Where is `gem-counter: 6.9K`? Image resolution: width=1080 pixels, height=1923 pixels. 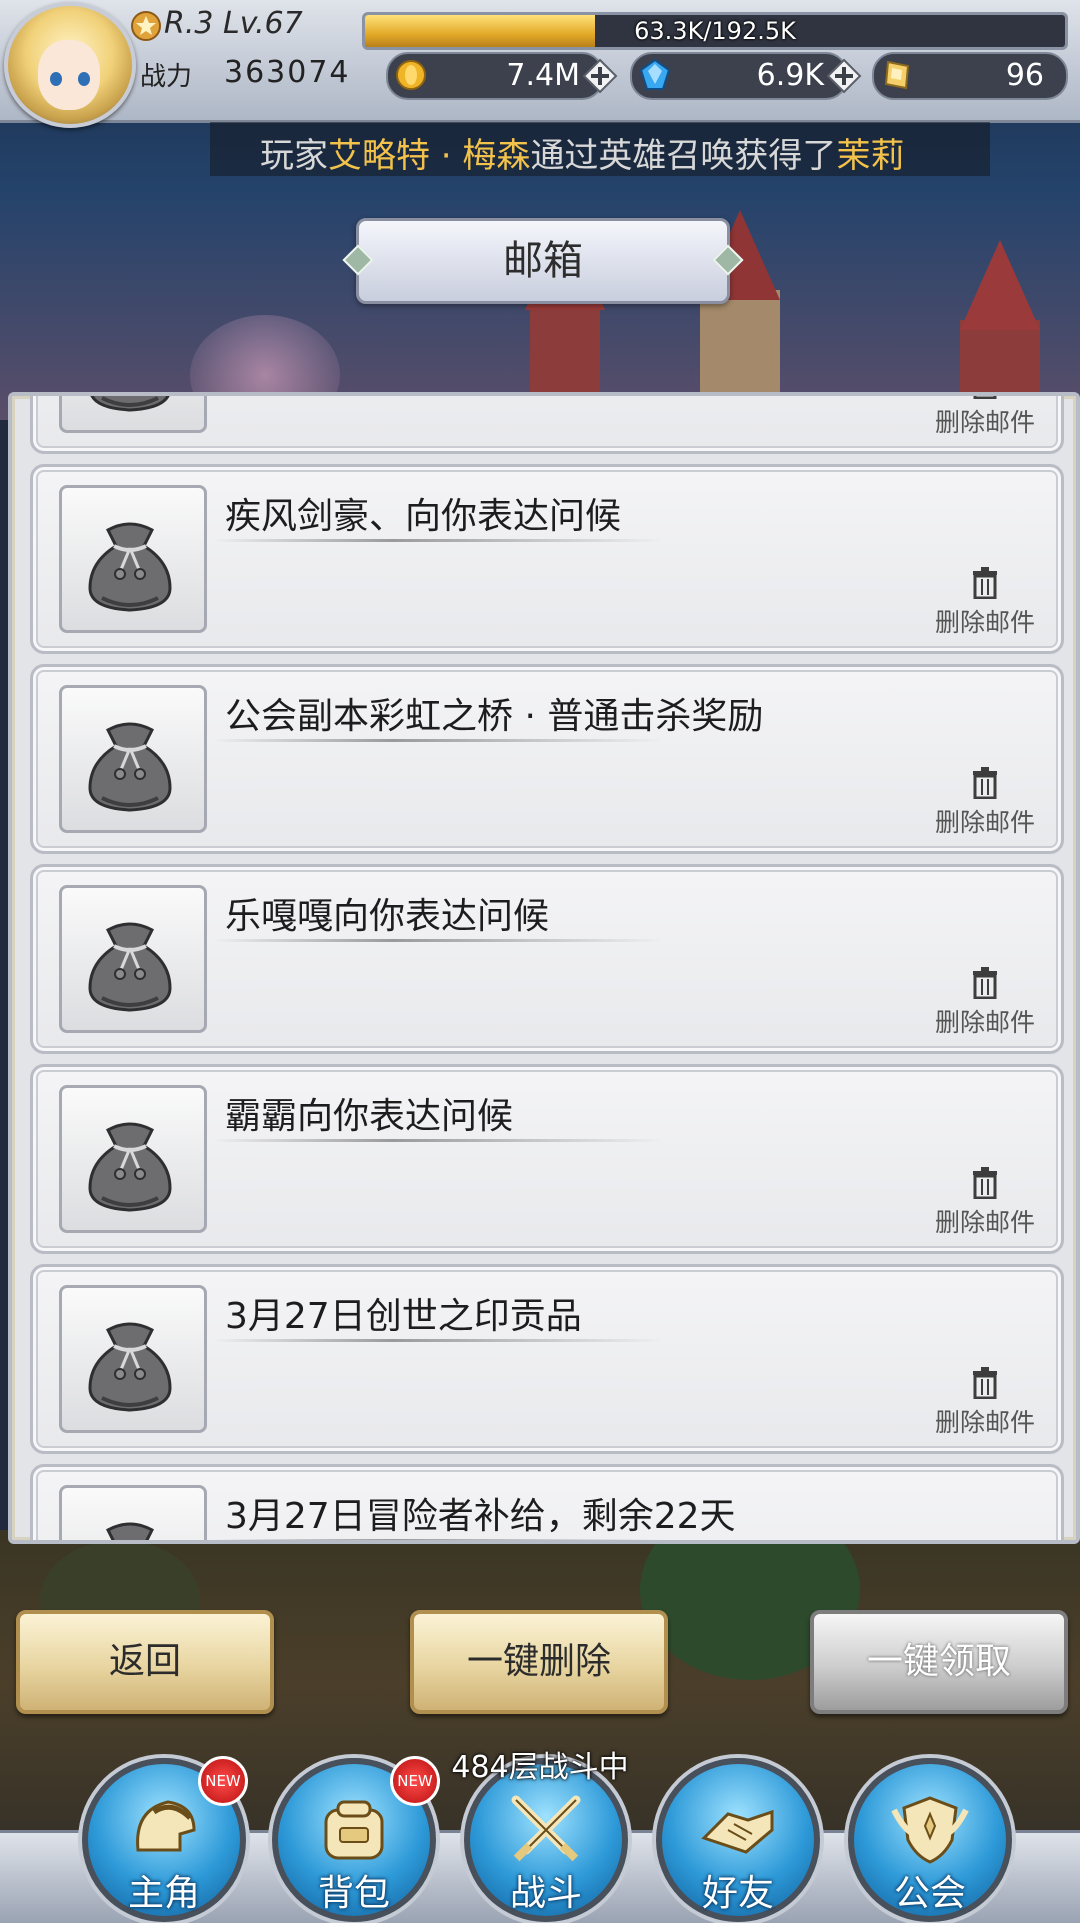
gem-counter: 6.9K is located at coordinates (739, 76).